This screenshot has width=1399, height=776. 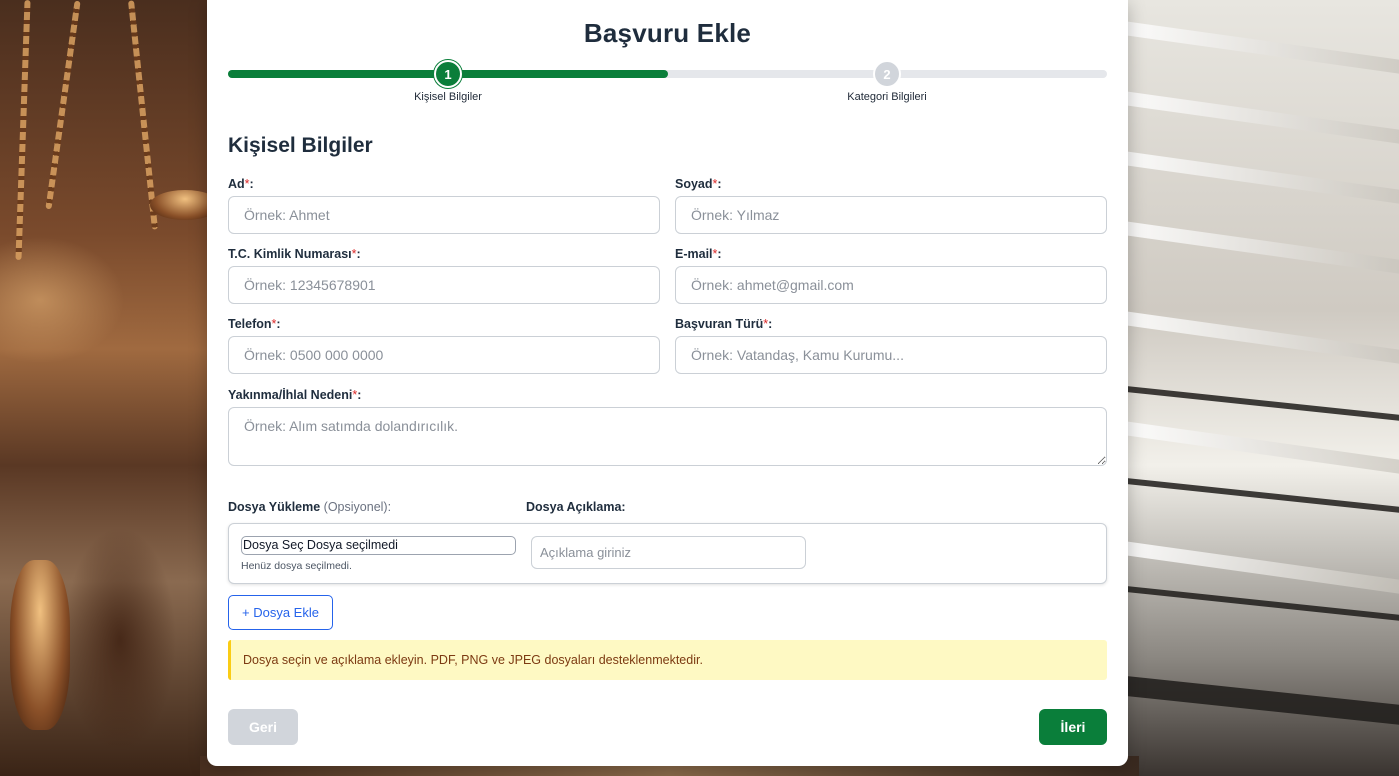 What do you see at coordinates (667, 85) in the screenshot?
I see `progress-stepper: 1 Kişisel Bilgiler 2 Kategori Bilgileri` at bounding box center [667, 85].